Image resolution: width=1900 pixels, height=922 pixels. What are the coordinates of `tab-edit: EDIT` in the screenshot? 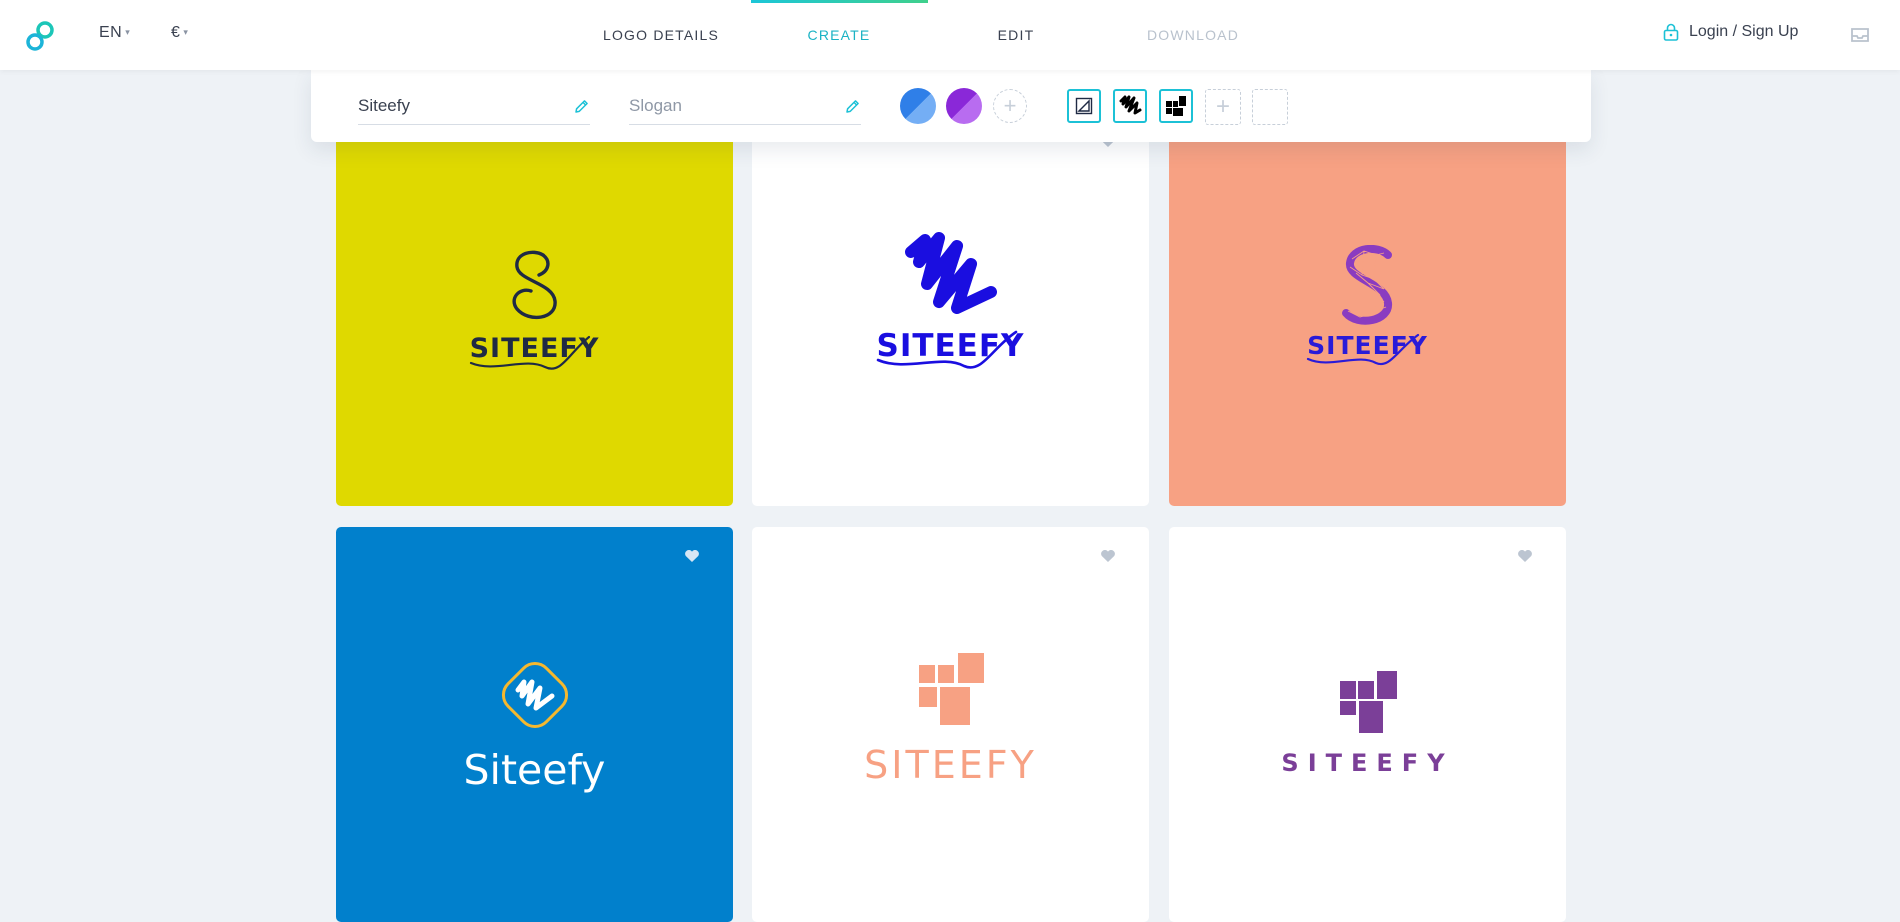 It's located at (1016, 35).